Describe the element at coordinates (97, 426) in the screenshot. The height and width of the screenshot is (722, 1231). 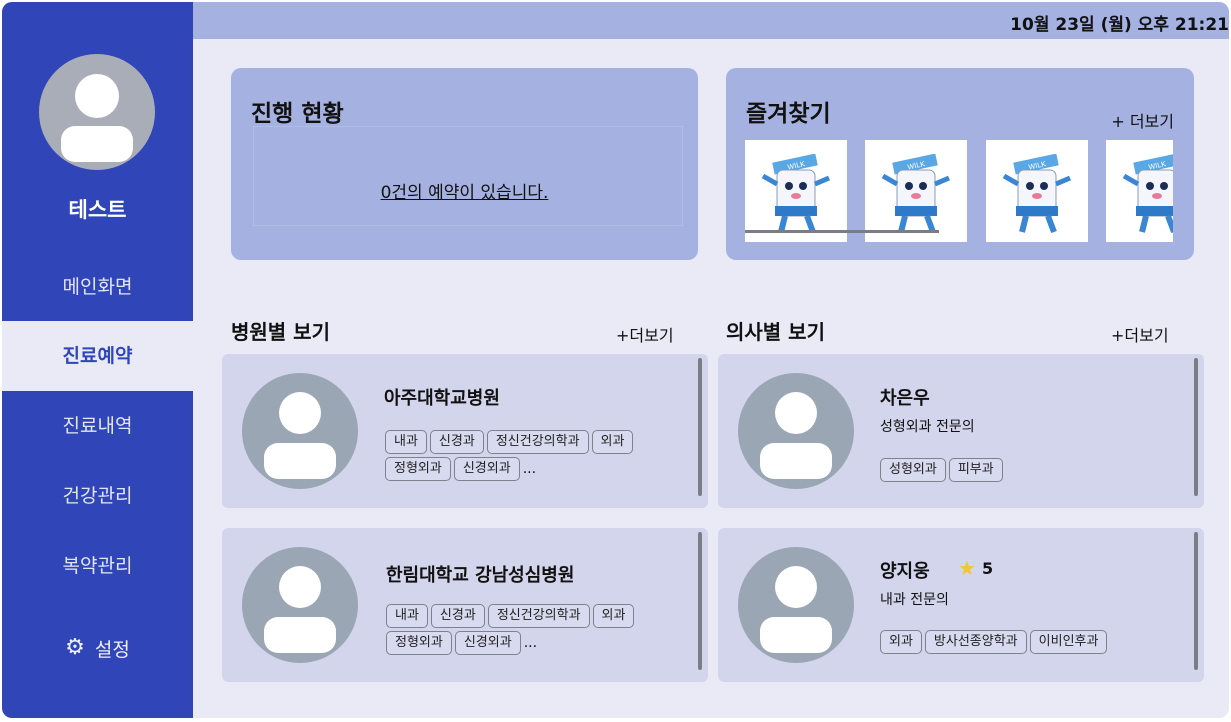
I see `nav-item-history: 진료내역` at that location.